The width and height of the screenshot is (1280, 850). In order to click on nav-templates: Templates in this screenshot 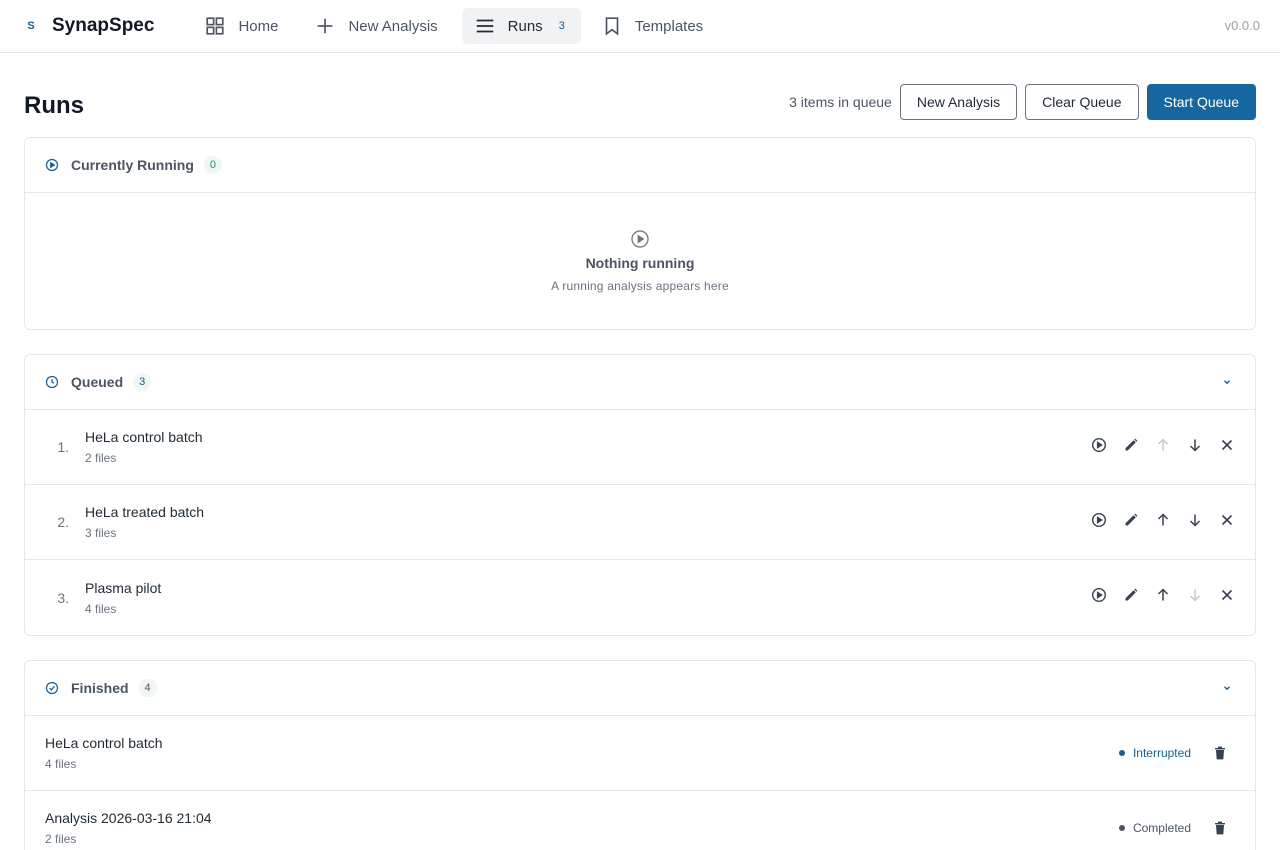, I will do `click(654, 26)`.